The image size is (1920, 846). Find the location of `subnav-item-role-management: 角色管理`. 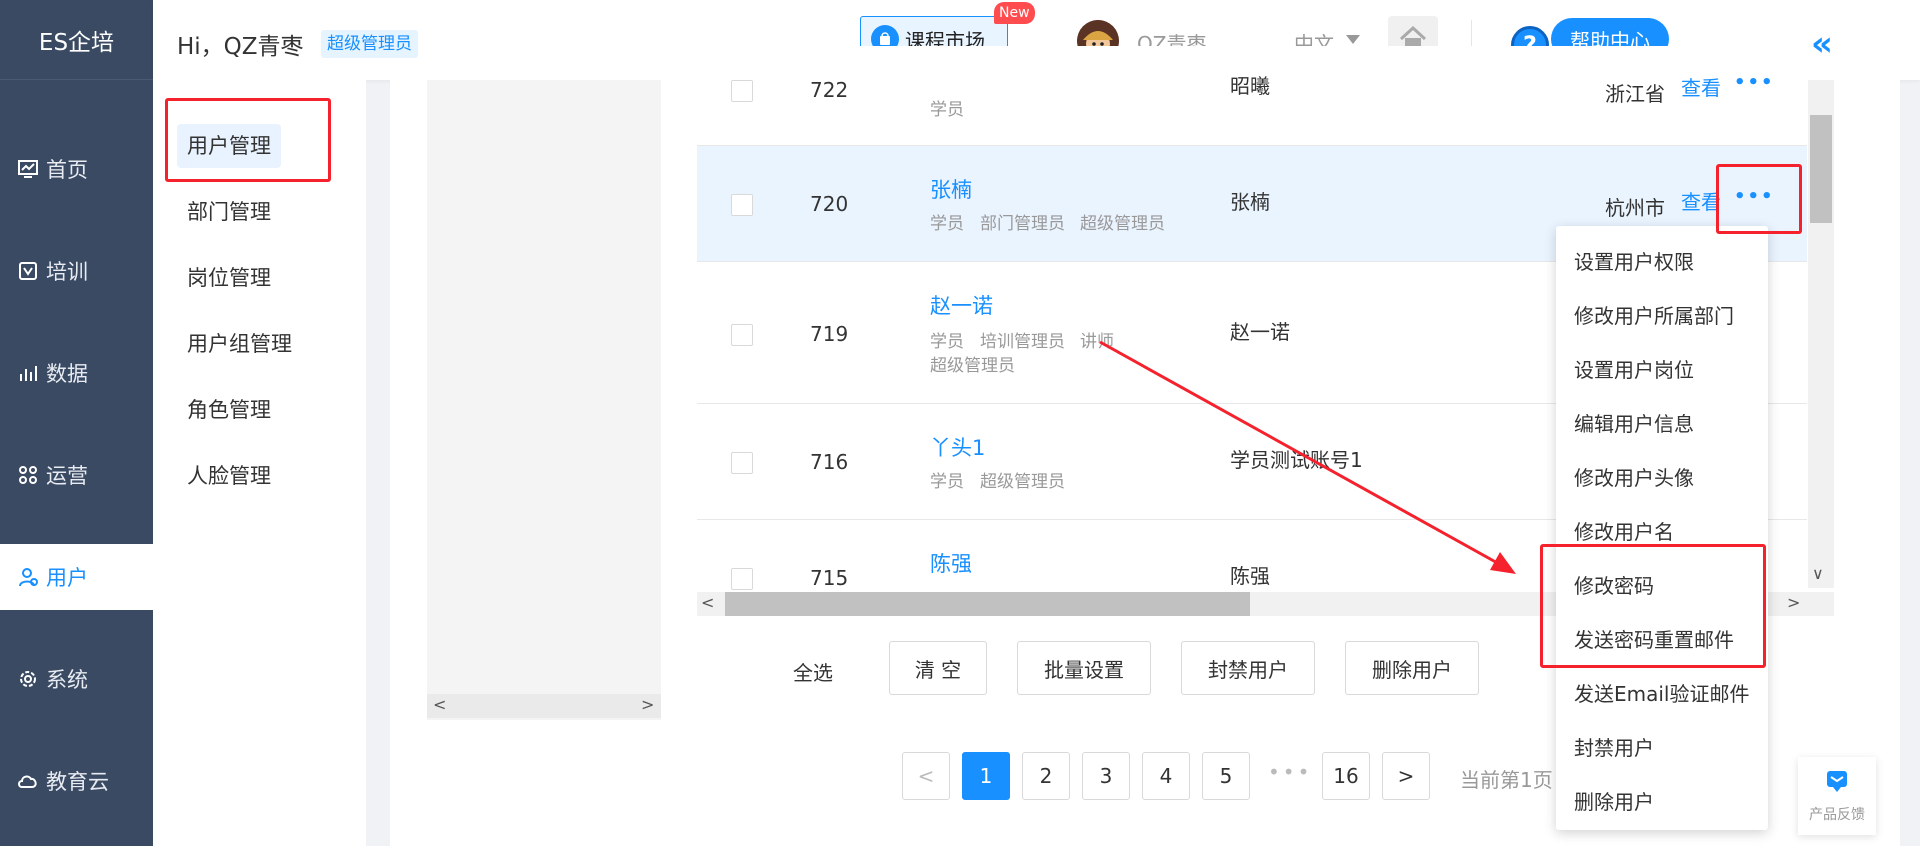

subnav-item-role-management: 角色管理 is located at coordinates (229, 410).